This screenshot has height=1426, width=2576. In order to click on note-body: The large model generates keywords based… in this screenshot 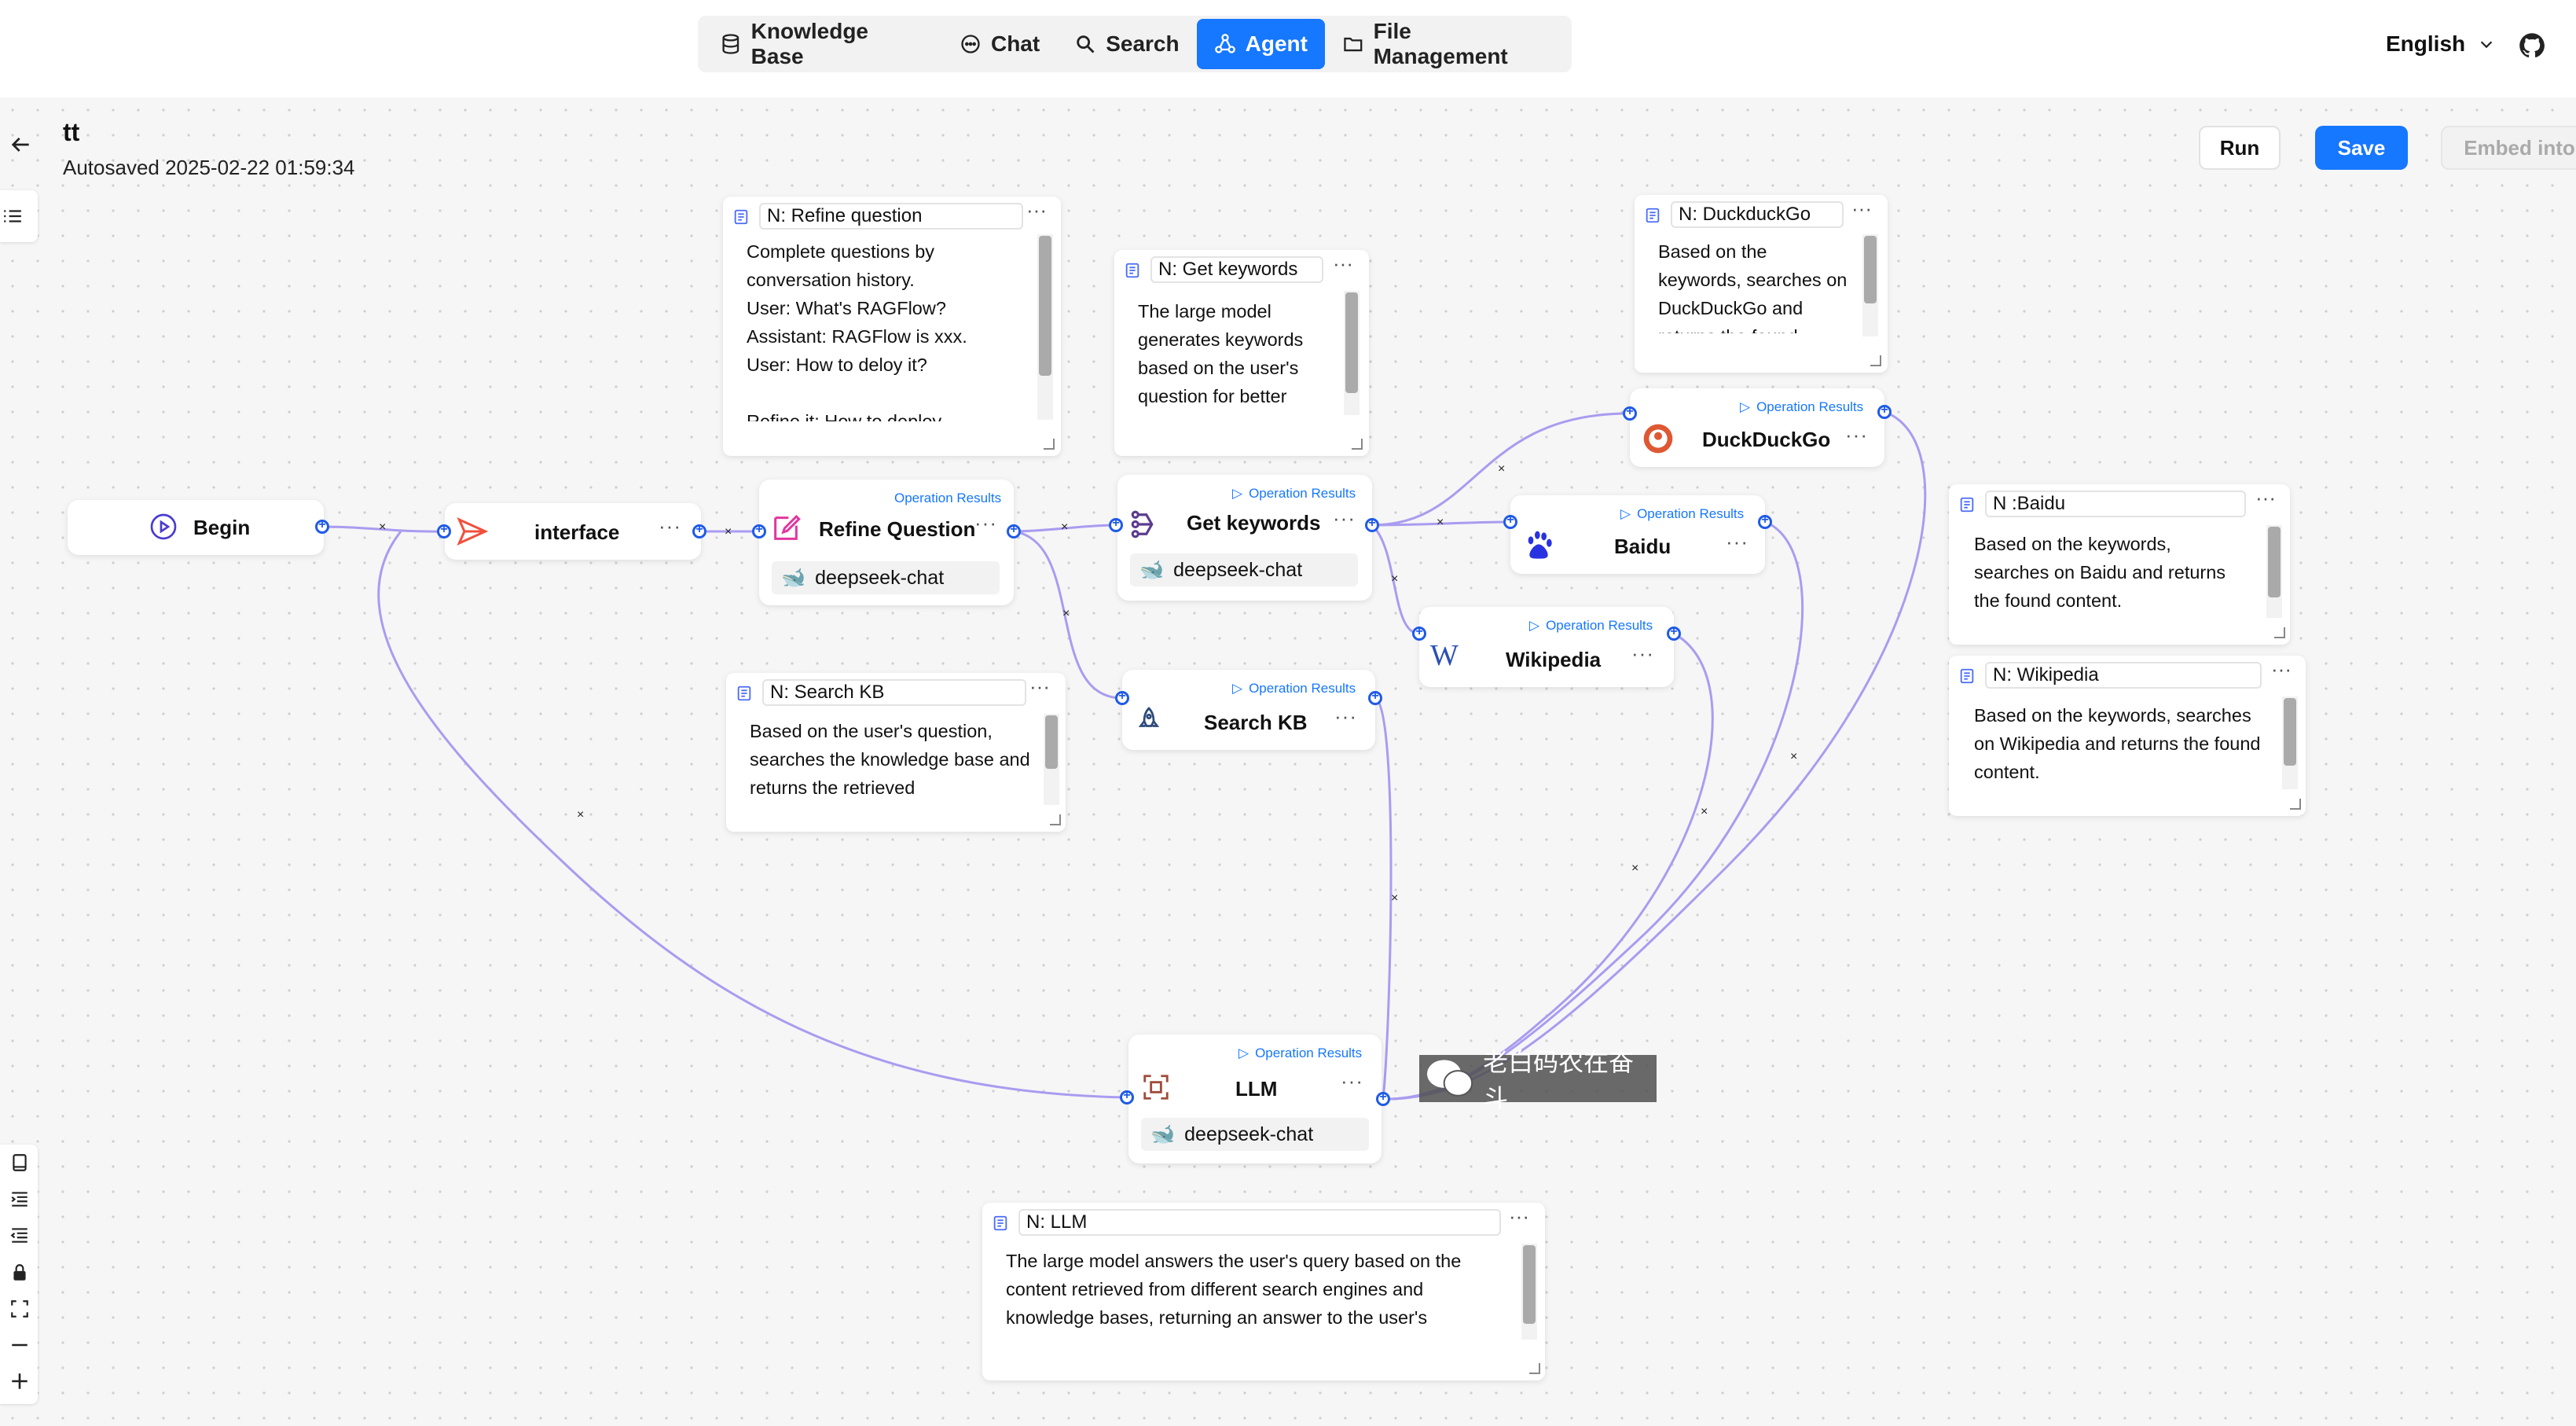, I will do `click(1236, 355)`.